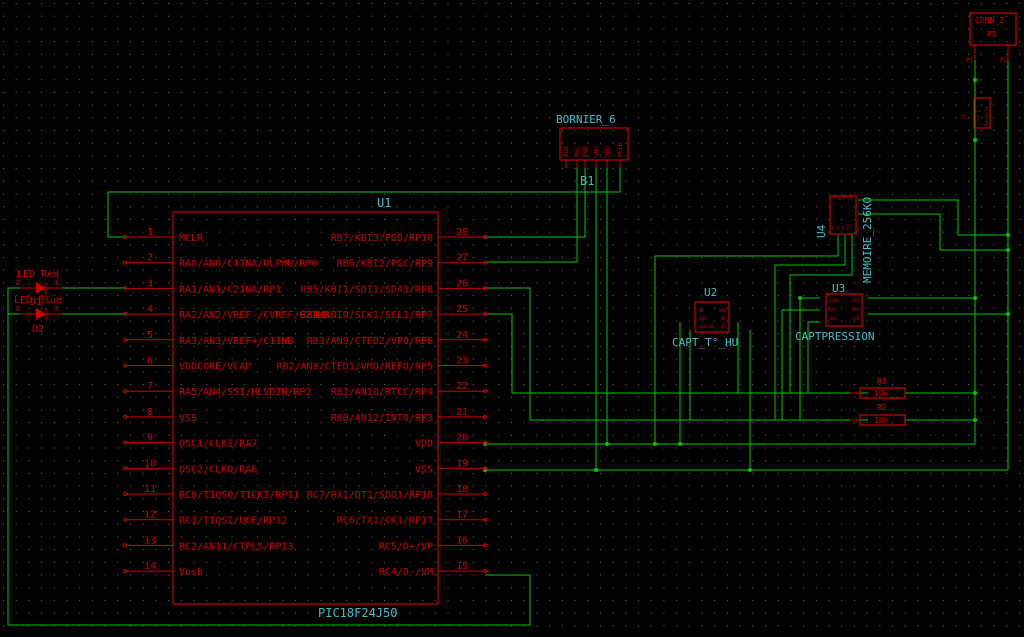  Describe the element at coordinates (191, 572) in the screenshot. I see `u1-pin-14-name: Vusb` at that location.